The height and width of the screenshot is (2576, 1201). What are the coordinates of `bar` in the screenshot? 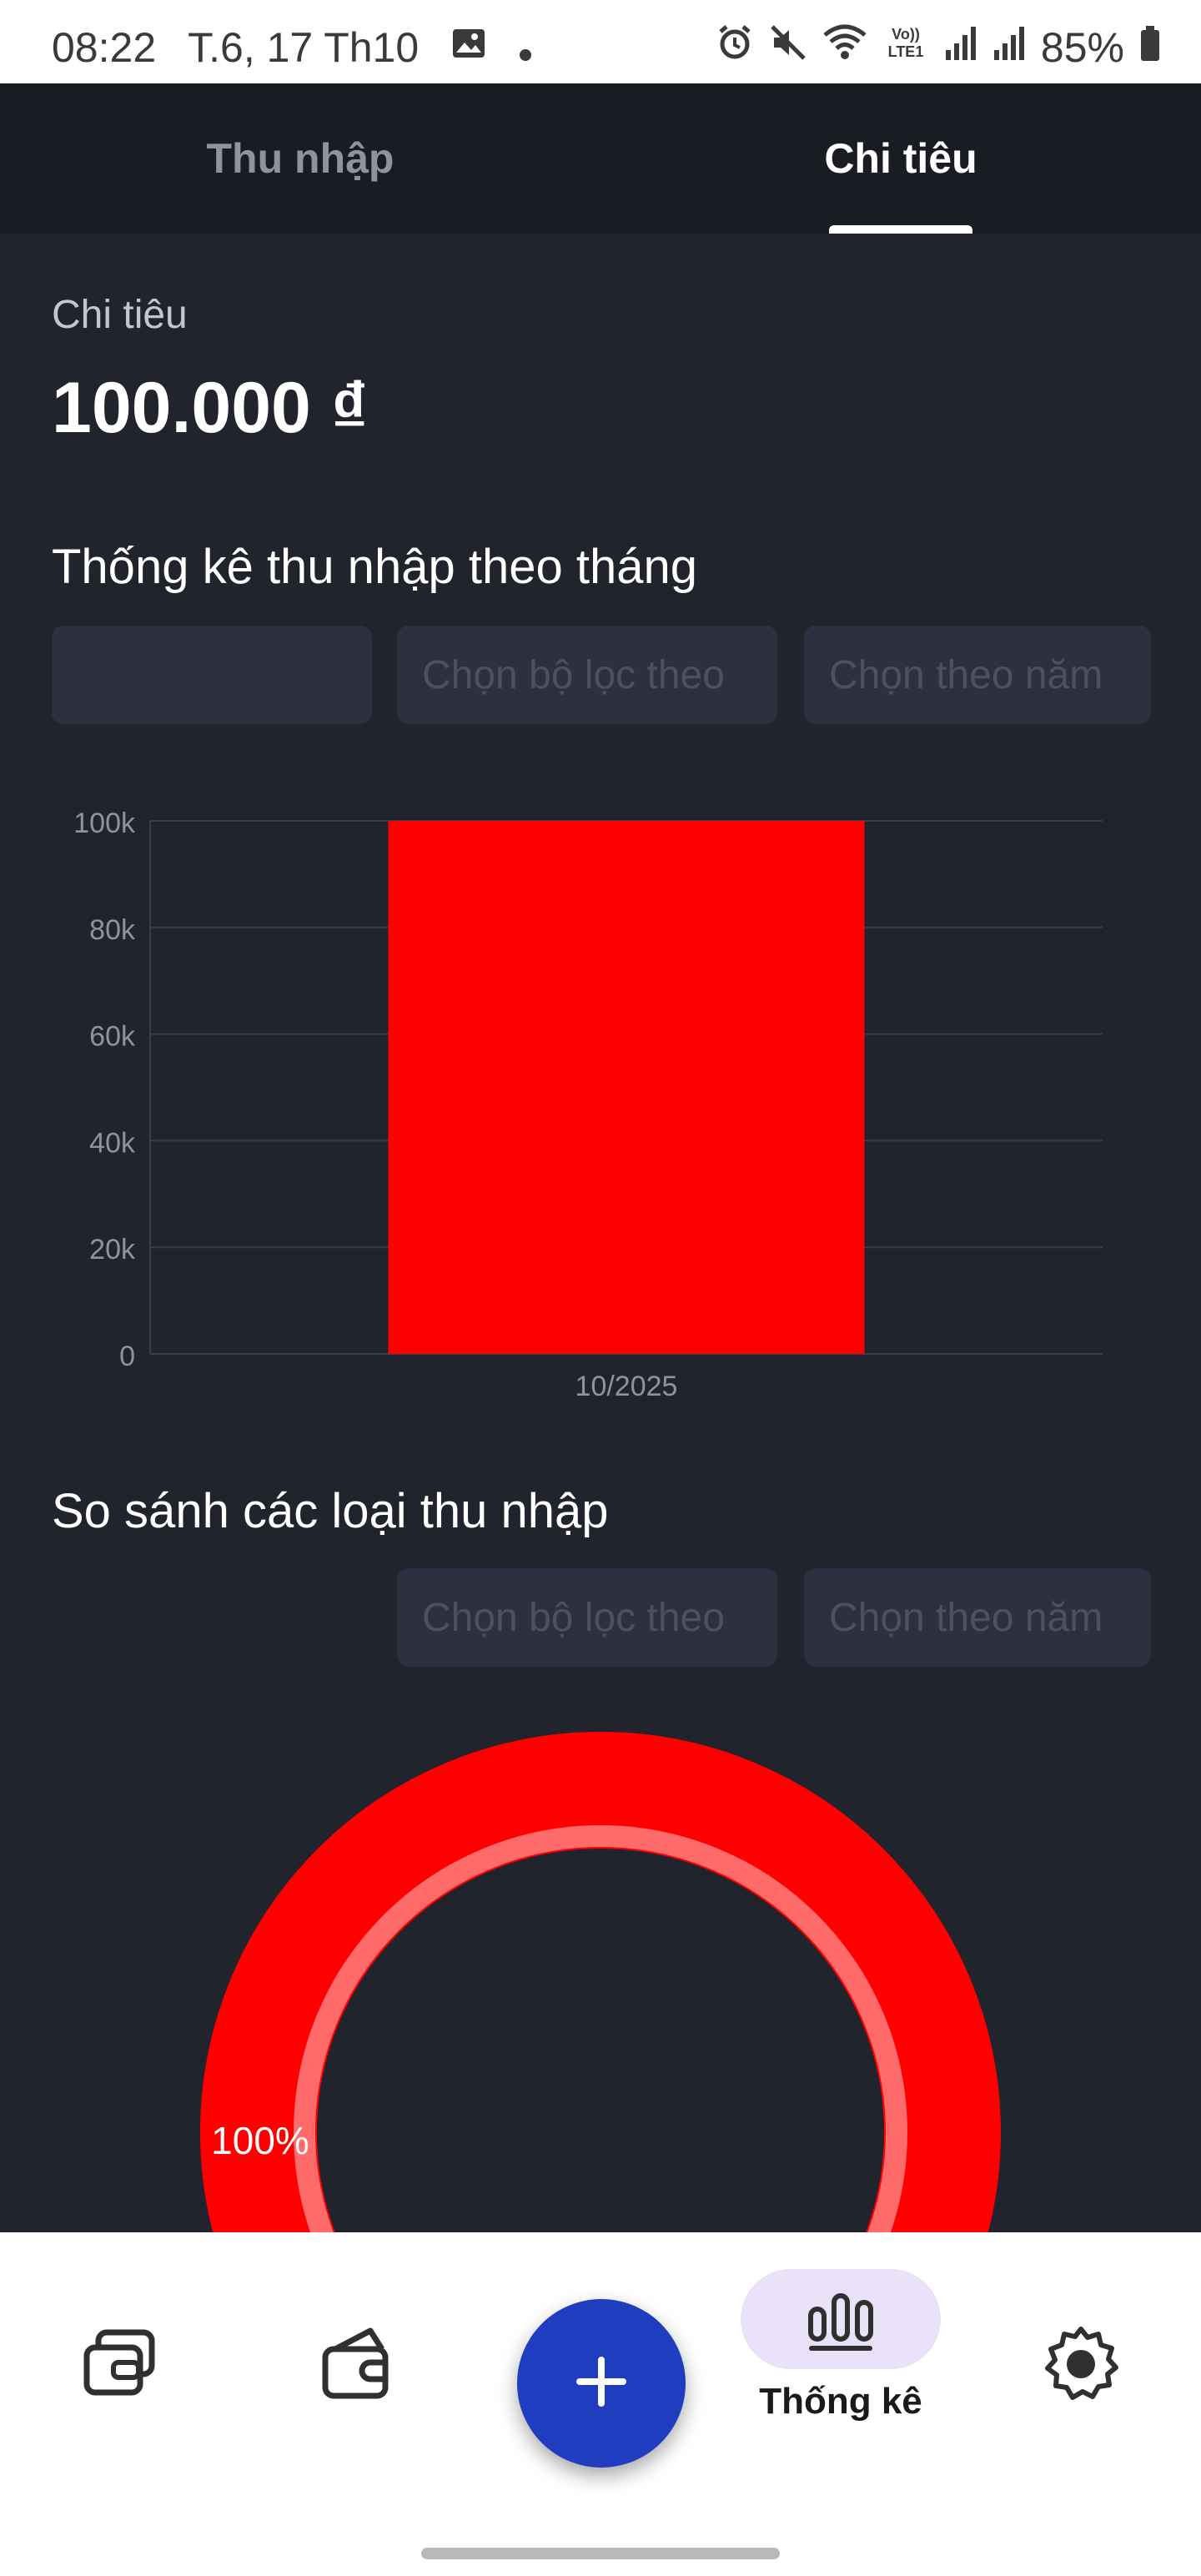 It's located at (627, 1087).